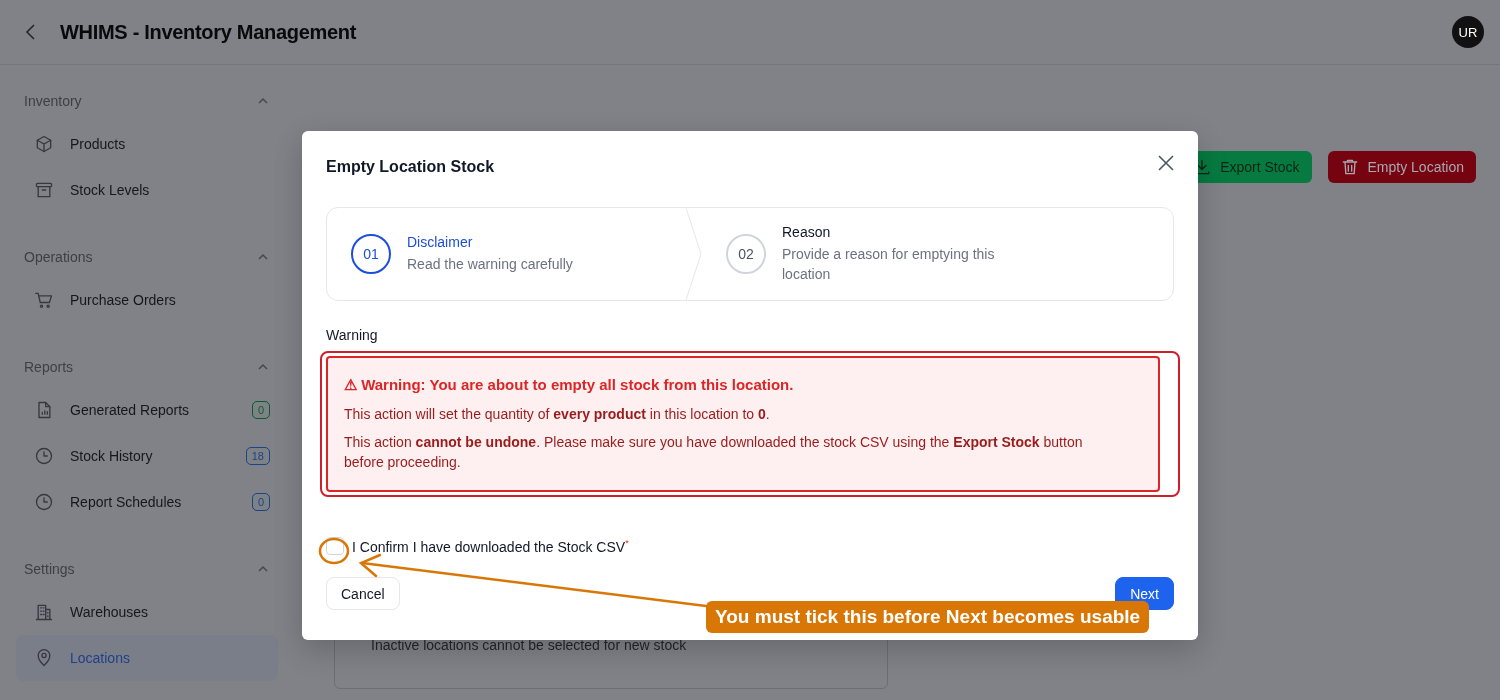 This screenshot has height=700, width=1500. I want to click on hint-tooltip: You must tick this before Next becomes usable, so click(928, 617).